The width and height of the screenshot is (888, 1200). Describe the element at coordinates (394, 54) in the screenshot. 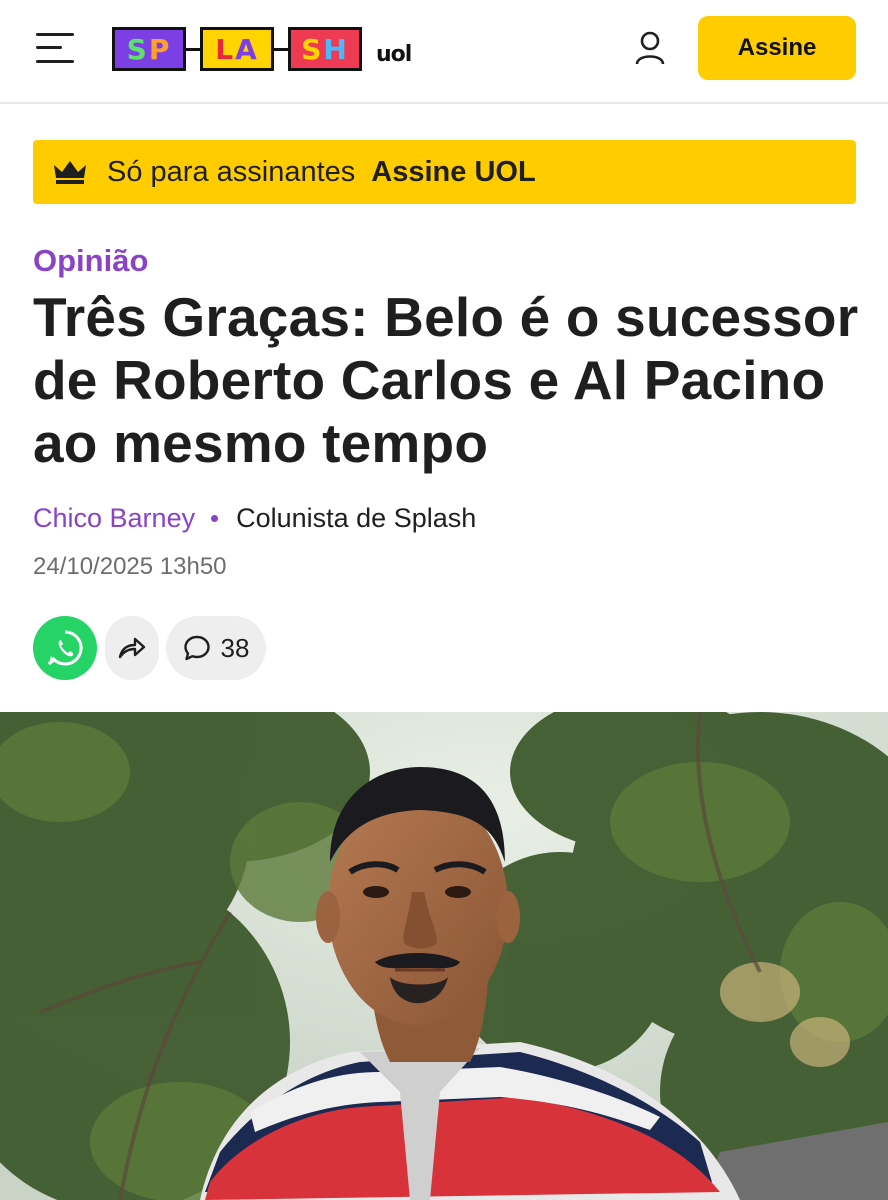

I see `uol-brand: uol` at that location.